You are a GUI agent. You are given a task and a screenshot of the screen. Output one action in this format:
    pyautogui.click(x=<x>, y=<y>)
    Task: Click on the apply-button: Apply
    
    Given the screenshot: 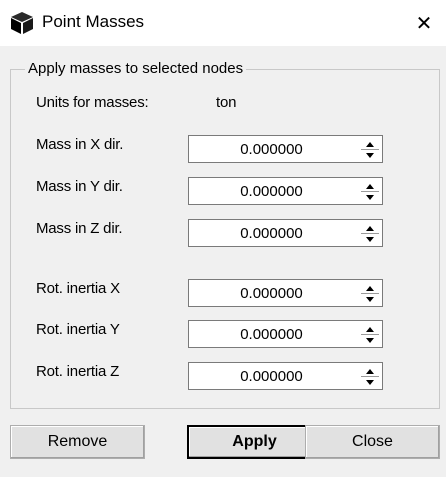 What is the action you would take?
    pyautogui.click(x=254, y=442)
    